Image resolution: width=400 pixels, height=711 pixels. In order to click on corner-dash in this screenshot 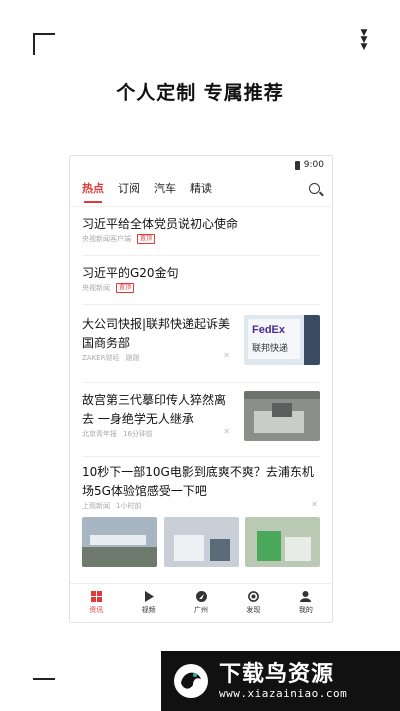, I will do `click(44, 679)`.